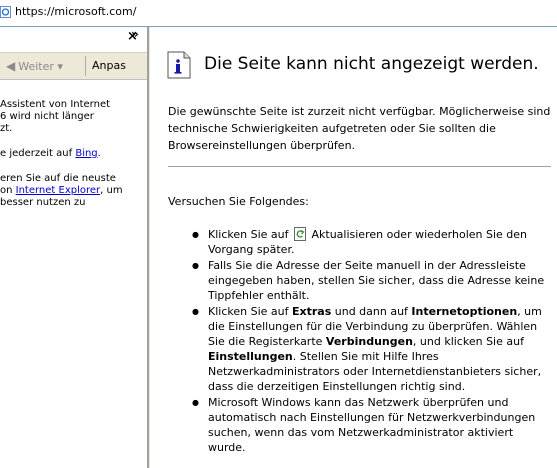 Image resolution: width=557 pixels, height=468 pixels. What do you see at coordinates (179, 65) in the screenshot?
I see `info-icon` at bounding box center [179, 65].